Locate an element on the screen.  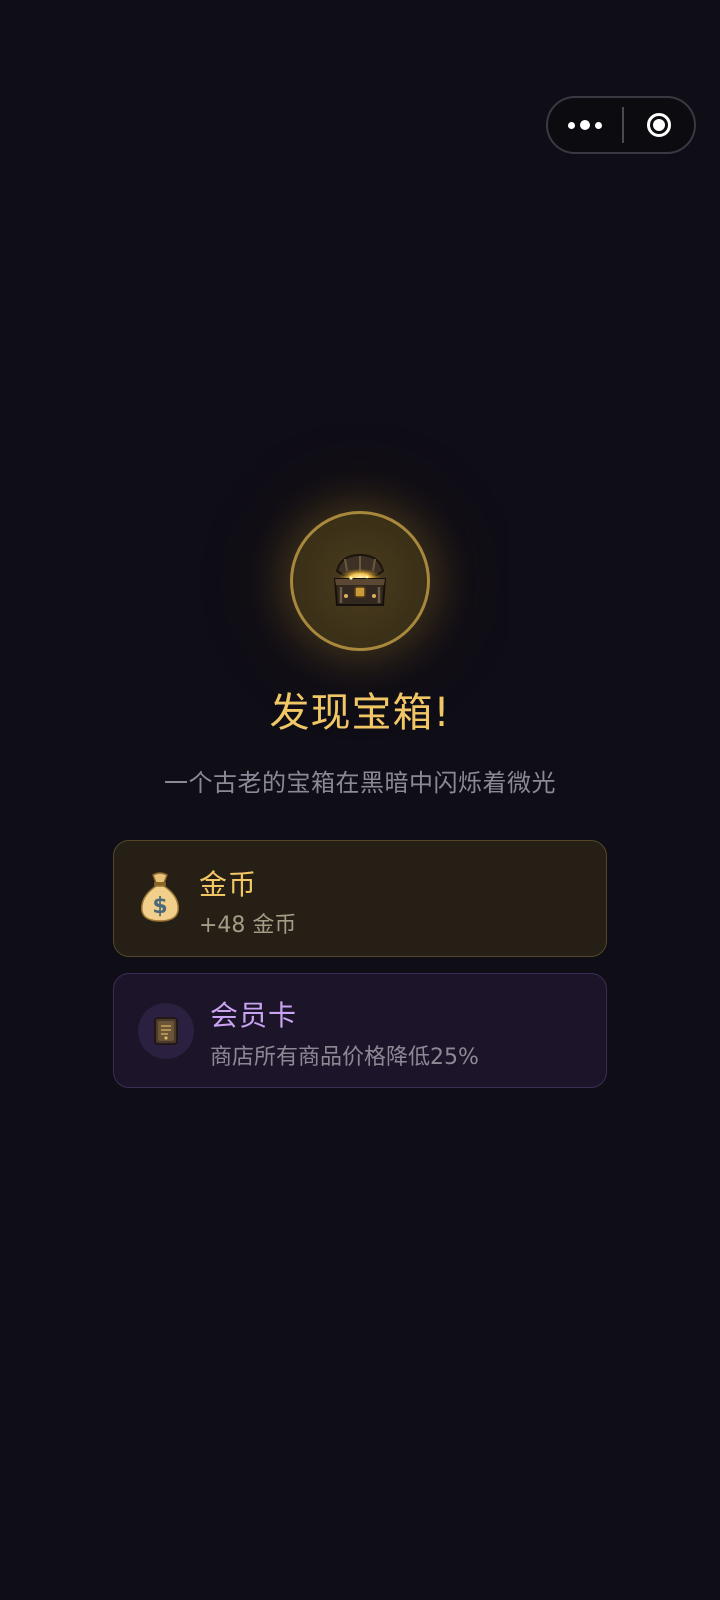
chest-medallion is located at coordinates (360, 581).